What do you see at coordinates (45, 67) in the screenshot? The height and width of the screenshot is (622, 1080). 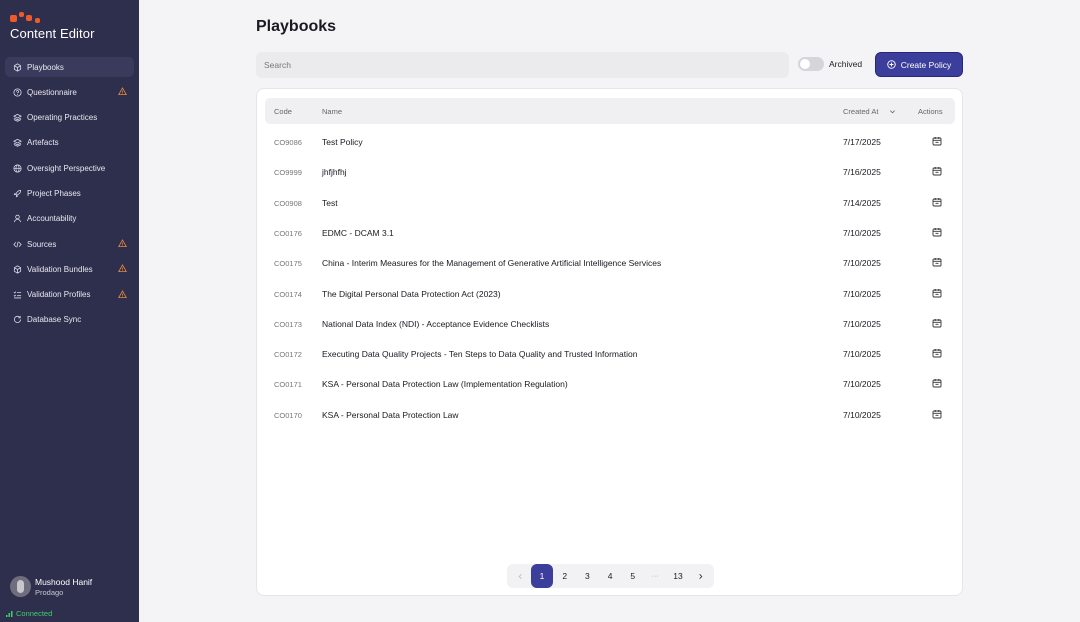 I see `sidebar-item-label: Playbooks` at bounding box center [45, 67].